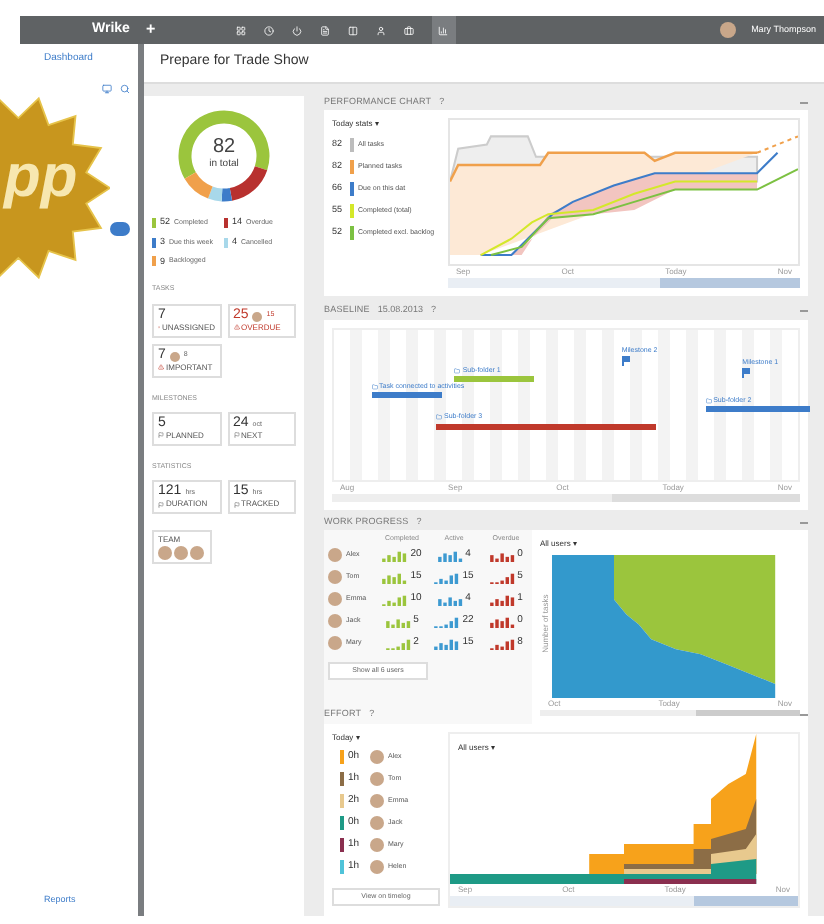 Image resolution: width=824 pixels, height=924 pixels. I want to click on total-count: 82, so click(224, 148).